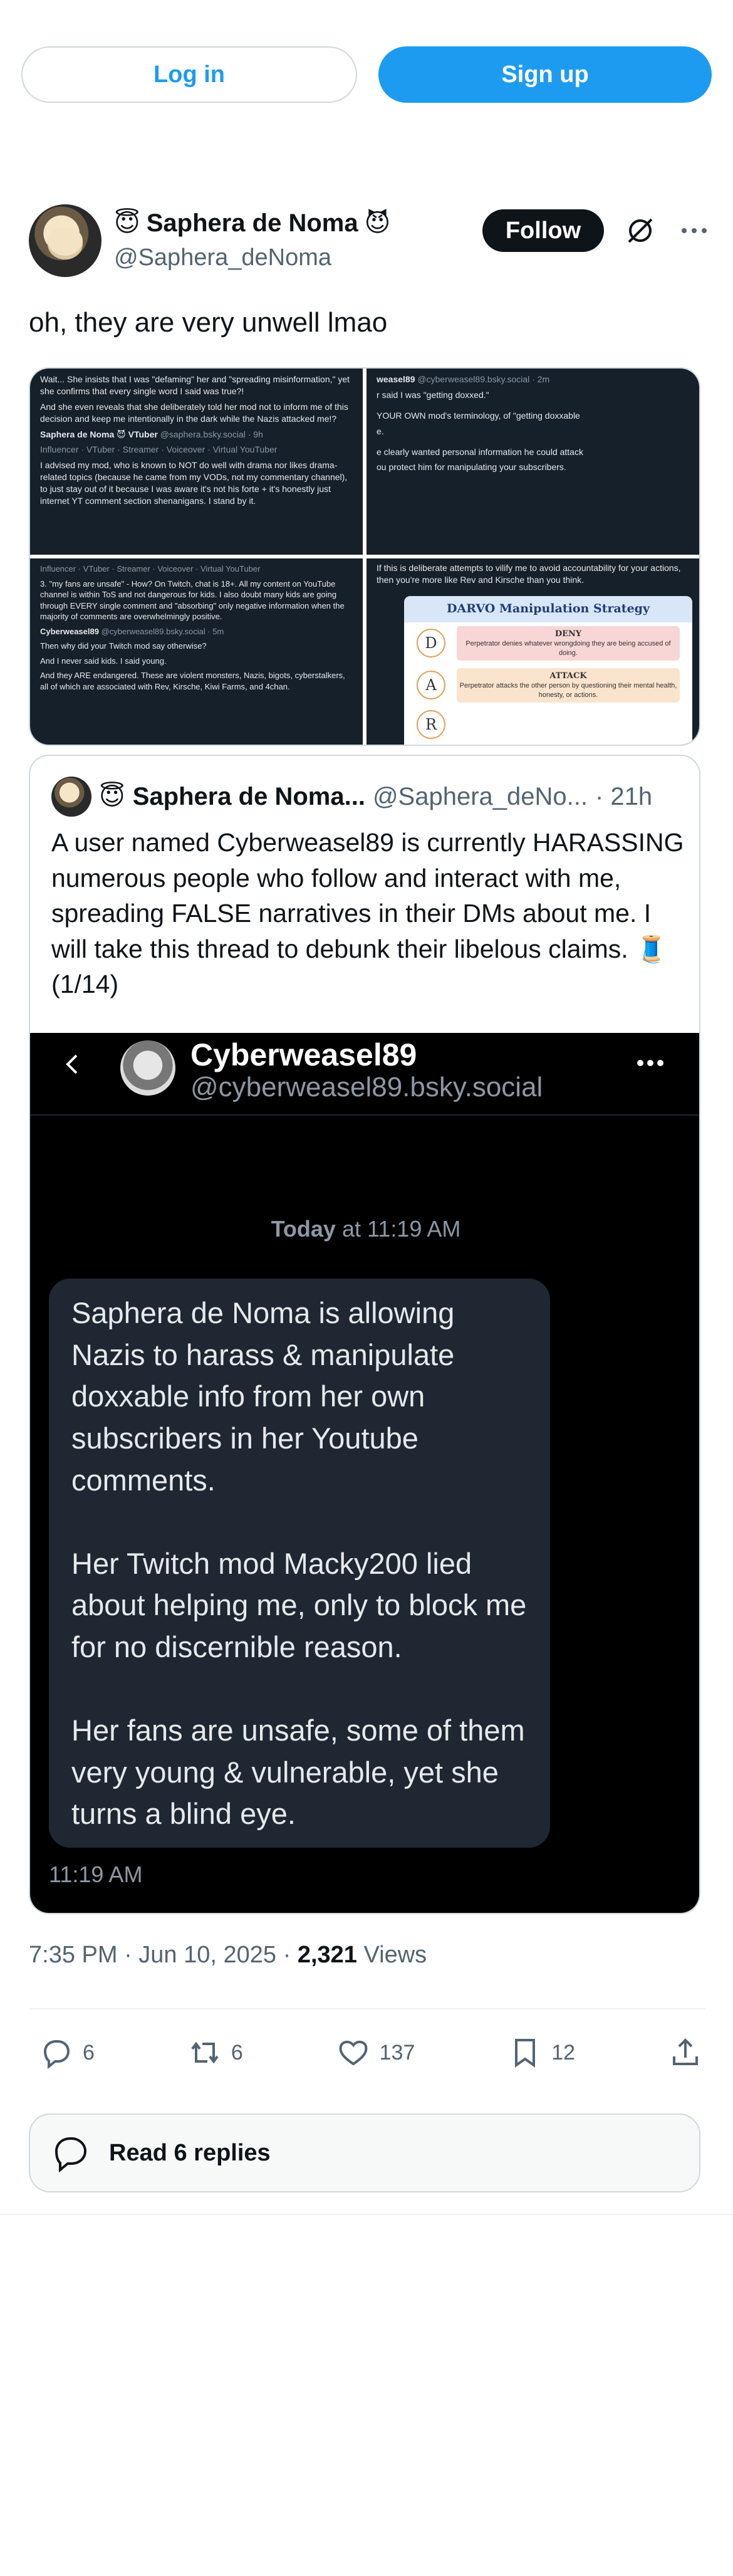 The width and height of the screenshot is (733, 2576). Describe the element at coordinates (640, 230) in the screenshot. I see `grok-icon` at that location.